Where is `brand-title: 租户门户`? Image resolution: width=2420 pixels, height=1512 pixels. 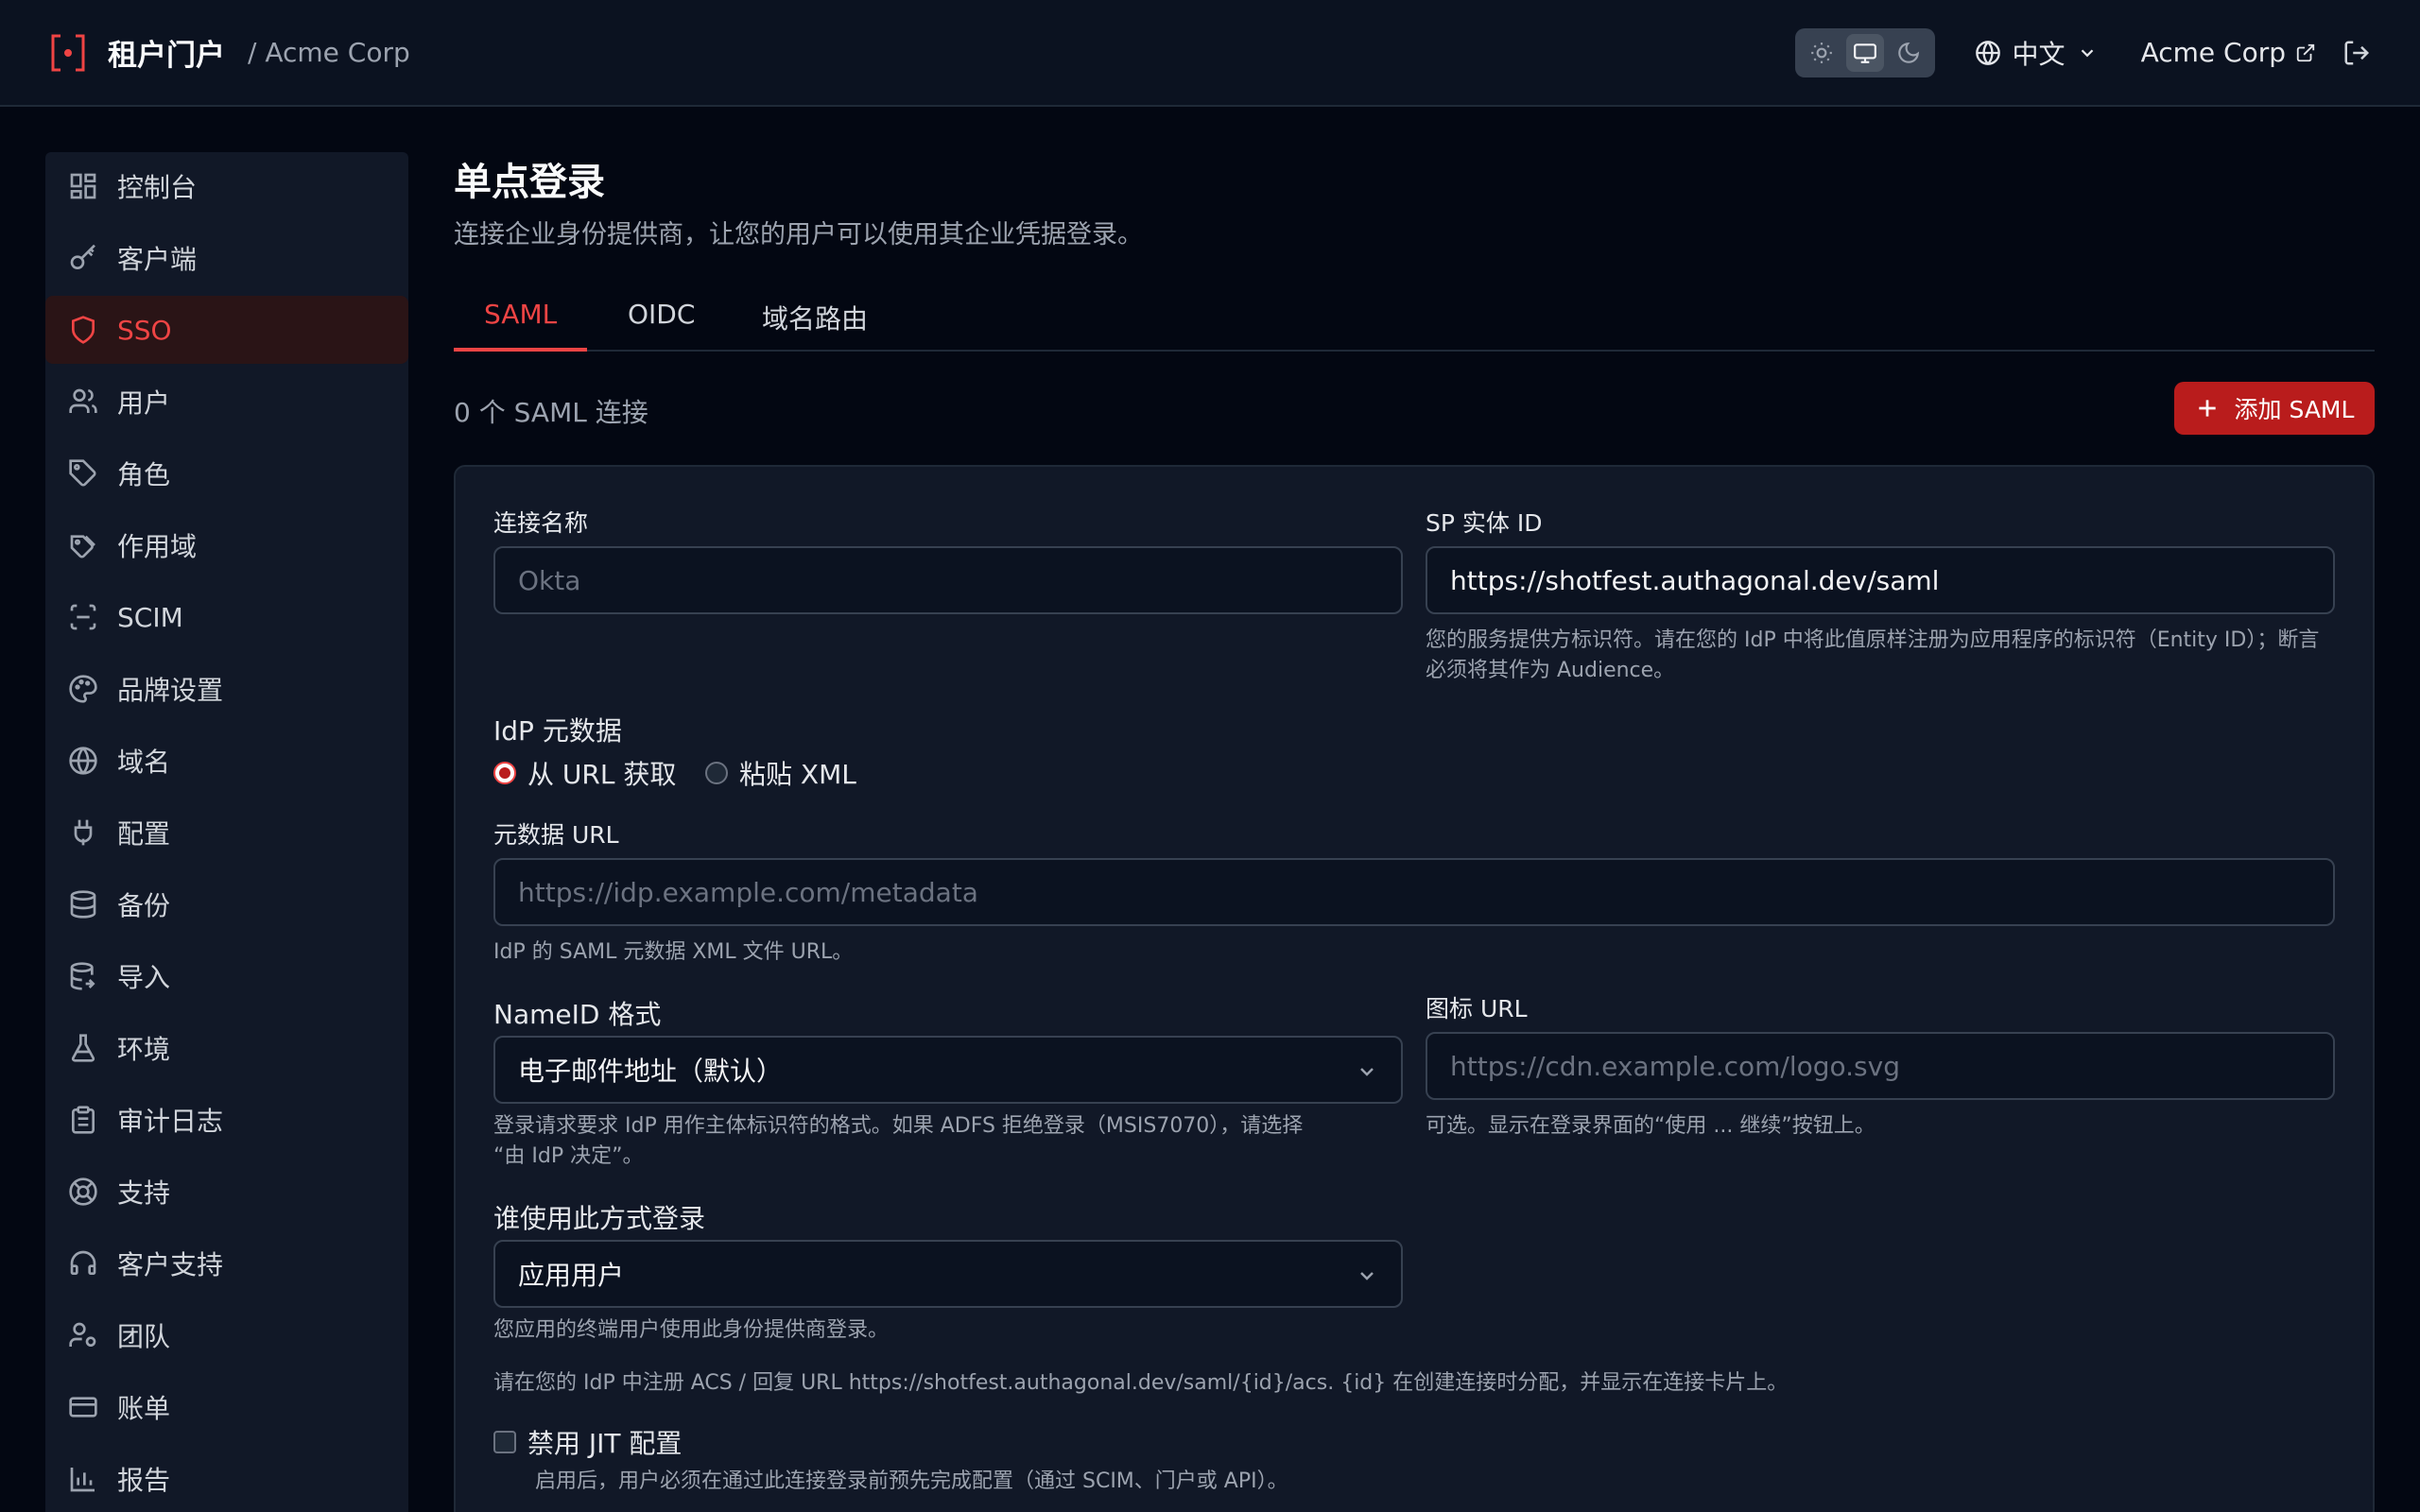
brand-title: 租户门户 is located at coordinates (166, 52).